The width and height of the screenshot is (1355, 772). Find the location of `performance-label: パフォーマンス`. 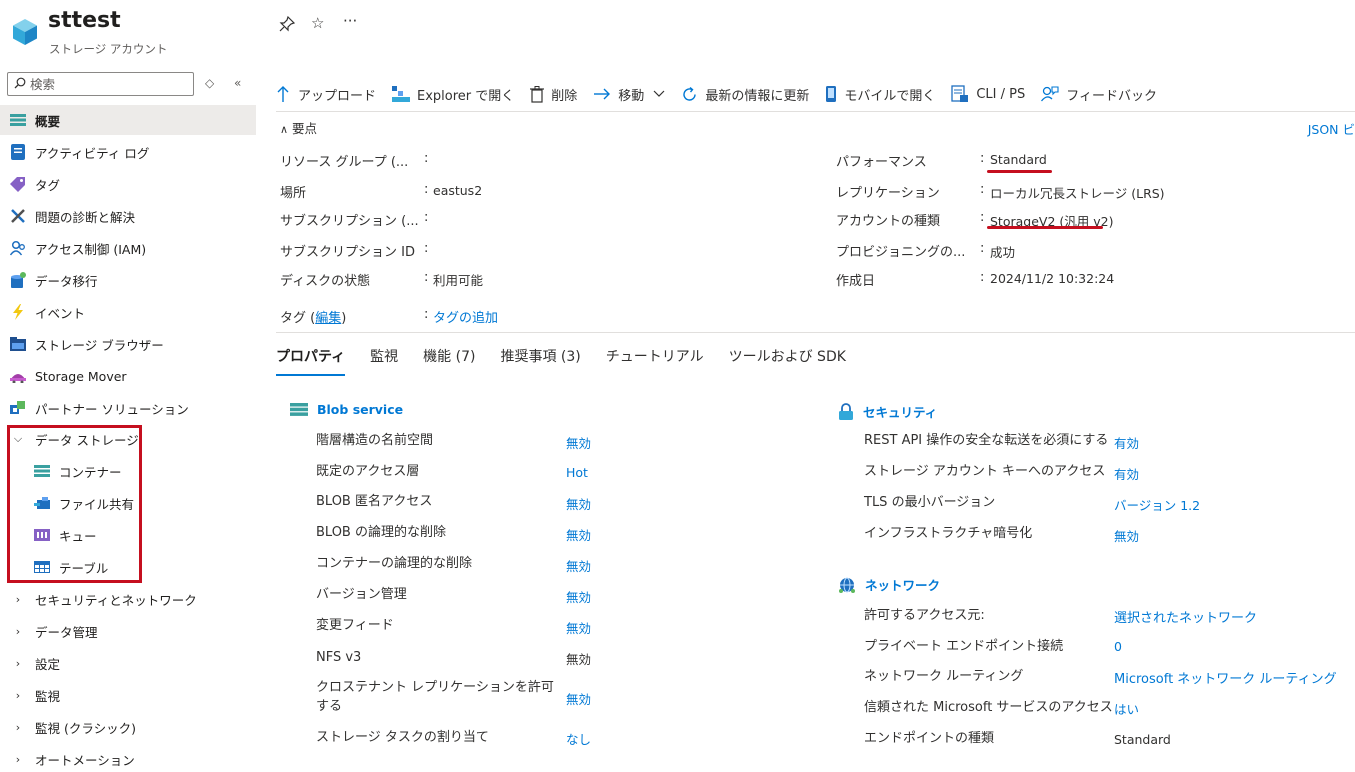

performance-label: パフォーマンス is located at coordinates (881, 162).